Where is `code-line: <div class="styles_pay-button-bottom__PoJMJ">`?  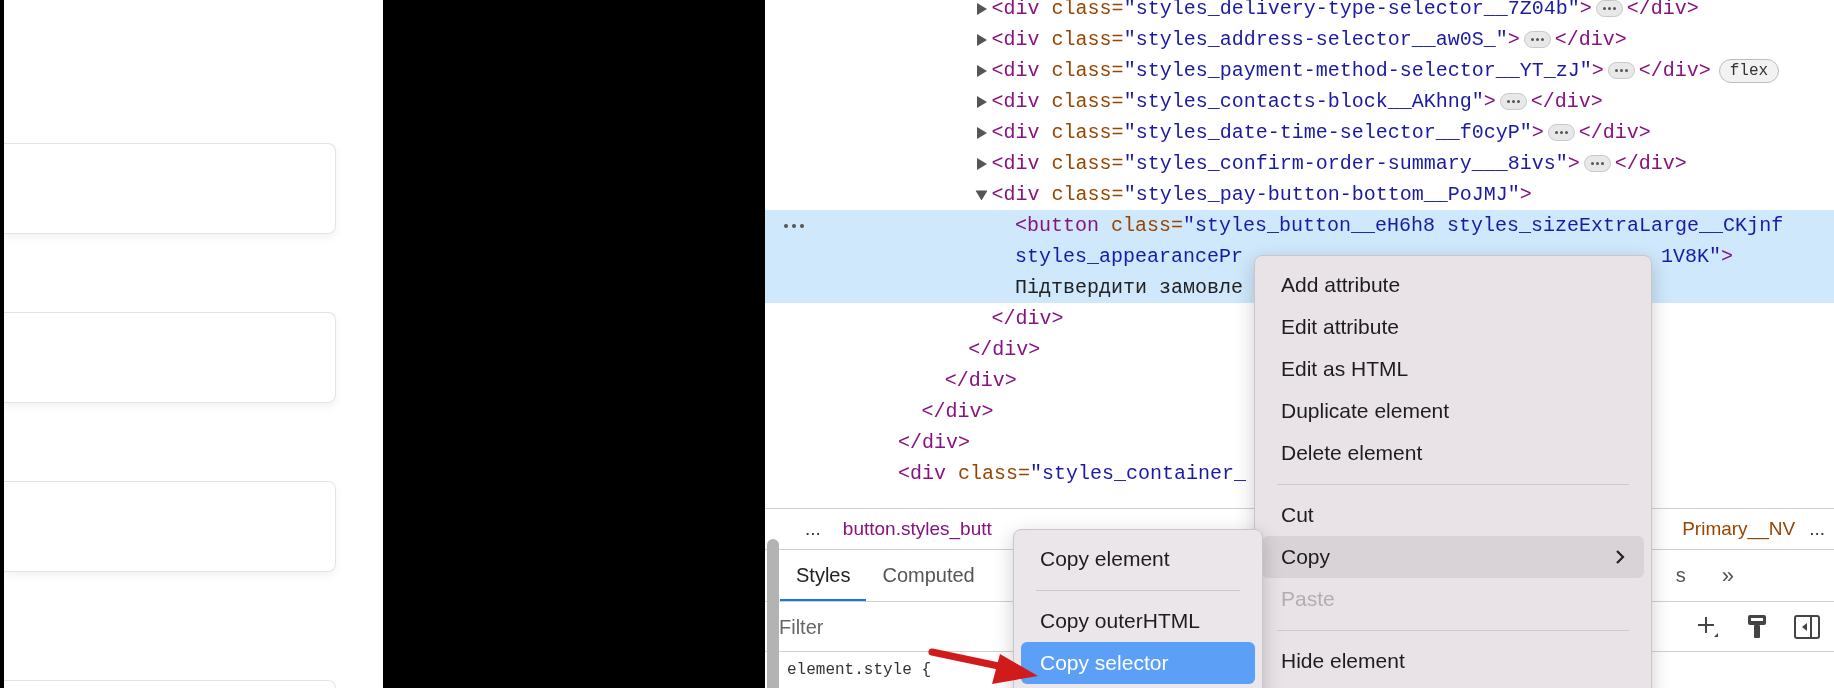 code-line: <div class="styles_pay-button-bottom__PoJMJ"> is located at coordinates (1261, 194).